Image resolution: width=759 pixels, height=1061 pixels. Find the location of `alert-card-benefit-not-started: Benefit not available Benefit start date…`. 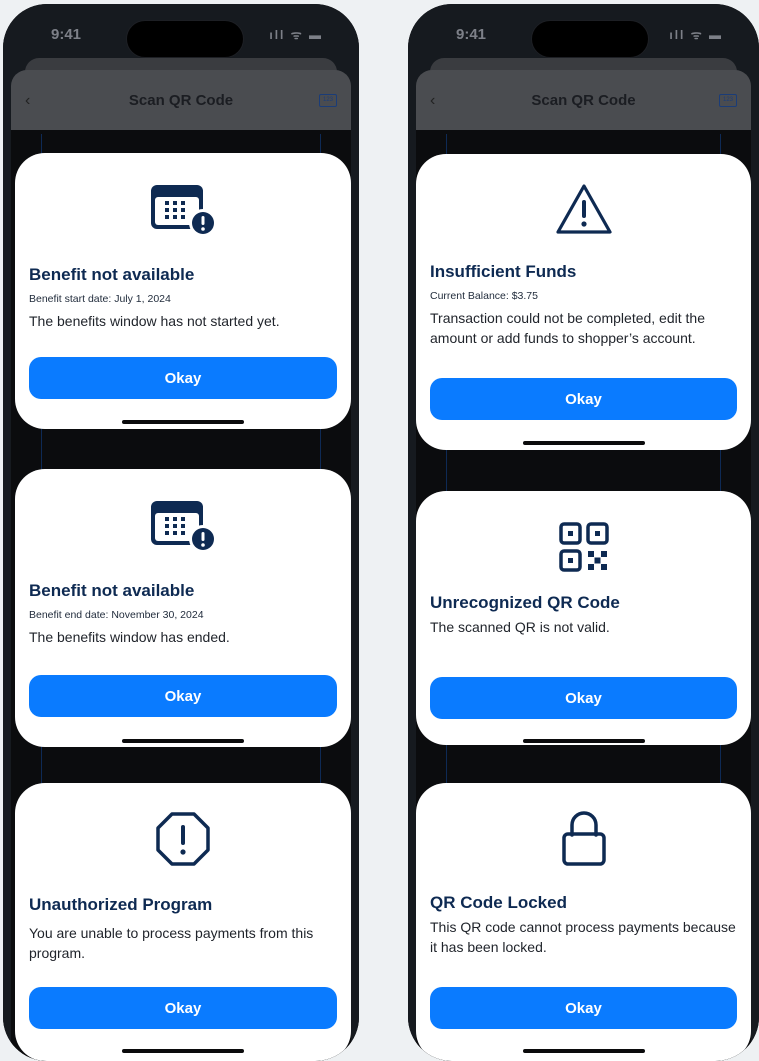

alert-card-benefit-not-started: Benefit not available Benefit start date… is located at coordinates (183, 291).